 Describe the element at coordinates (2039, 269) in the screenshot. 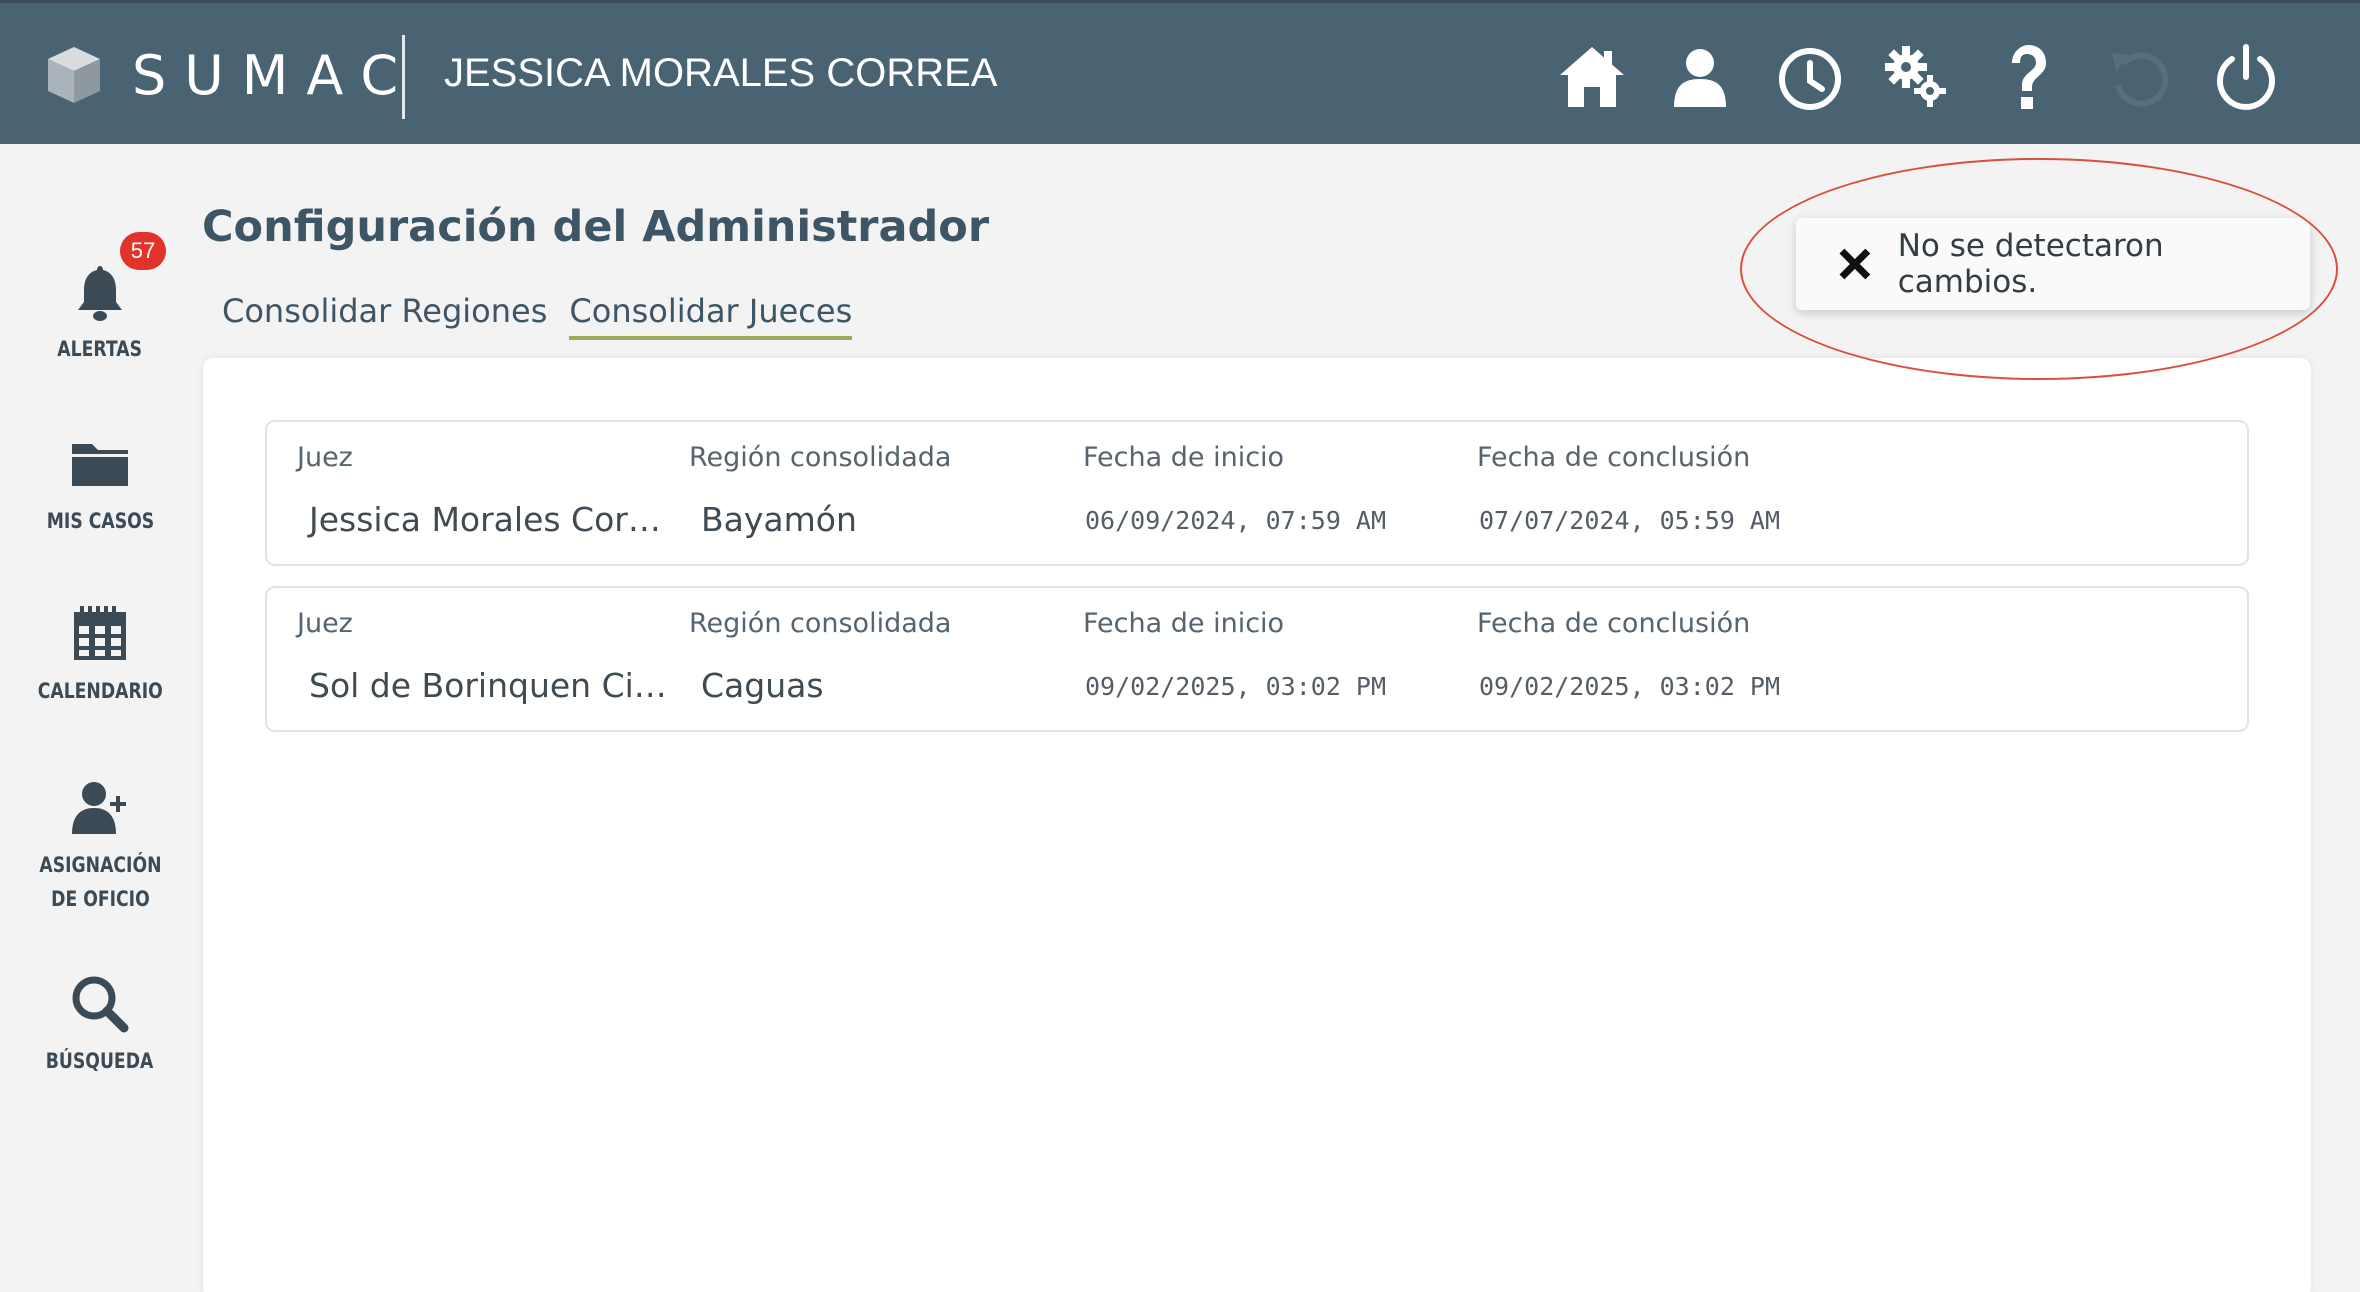

I see `annotation-ellipse` at that location.